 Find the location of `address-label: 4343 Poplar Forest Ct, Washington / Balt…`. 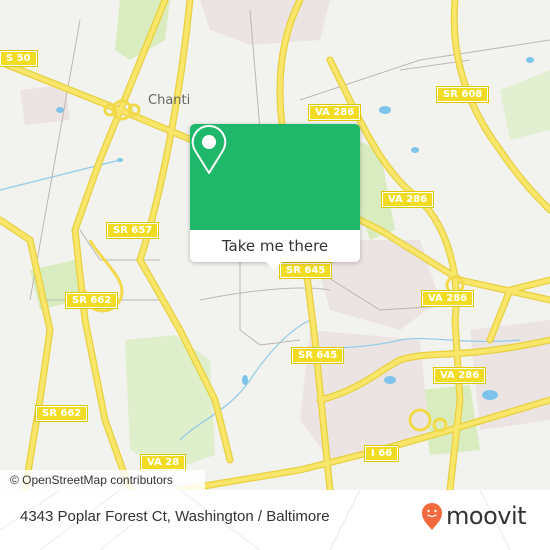

address-label: 4343 Poplar Forest Ct, Washington / Balt… is located at coordinates (175, 516).